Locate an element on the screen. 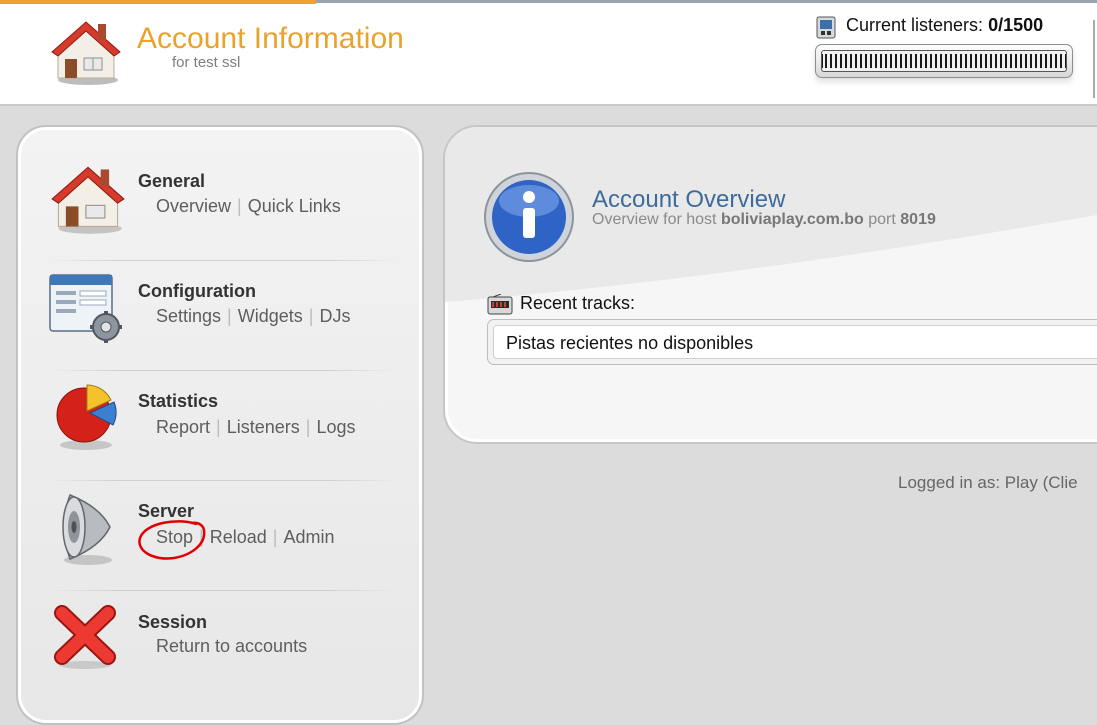 The height and width of the screenshot is (725, 1097). sidebar-title-session: Session is located at coordinates (173, 622).